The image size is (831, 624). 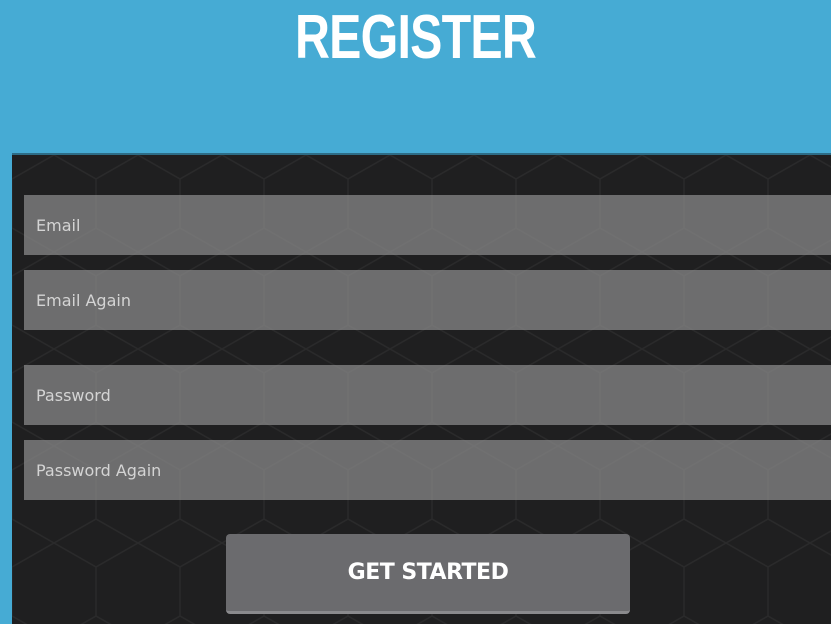 I want to click on get-started-button: GET STARTED, so click(x=428, y=574).